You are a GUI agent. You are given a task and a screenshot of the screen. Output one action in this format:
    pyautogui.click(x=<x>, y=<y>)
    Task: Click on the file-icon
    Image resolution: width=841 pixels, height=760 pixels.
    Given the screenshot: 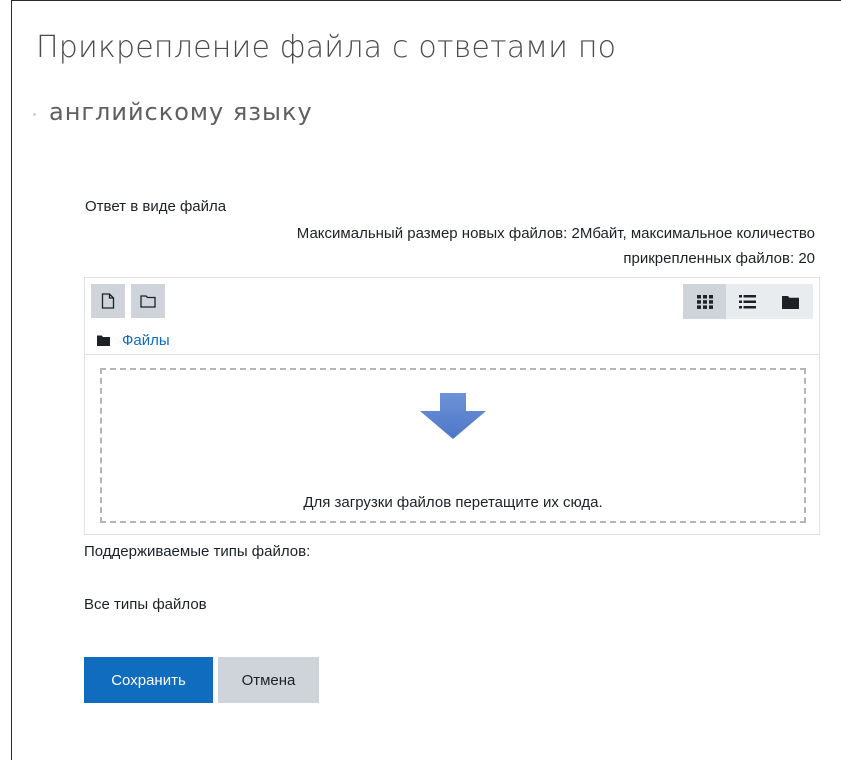 What is the action you would take?
    pyautogui.click(x=108, y=301)
    